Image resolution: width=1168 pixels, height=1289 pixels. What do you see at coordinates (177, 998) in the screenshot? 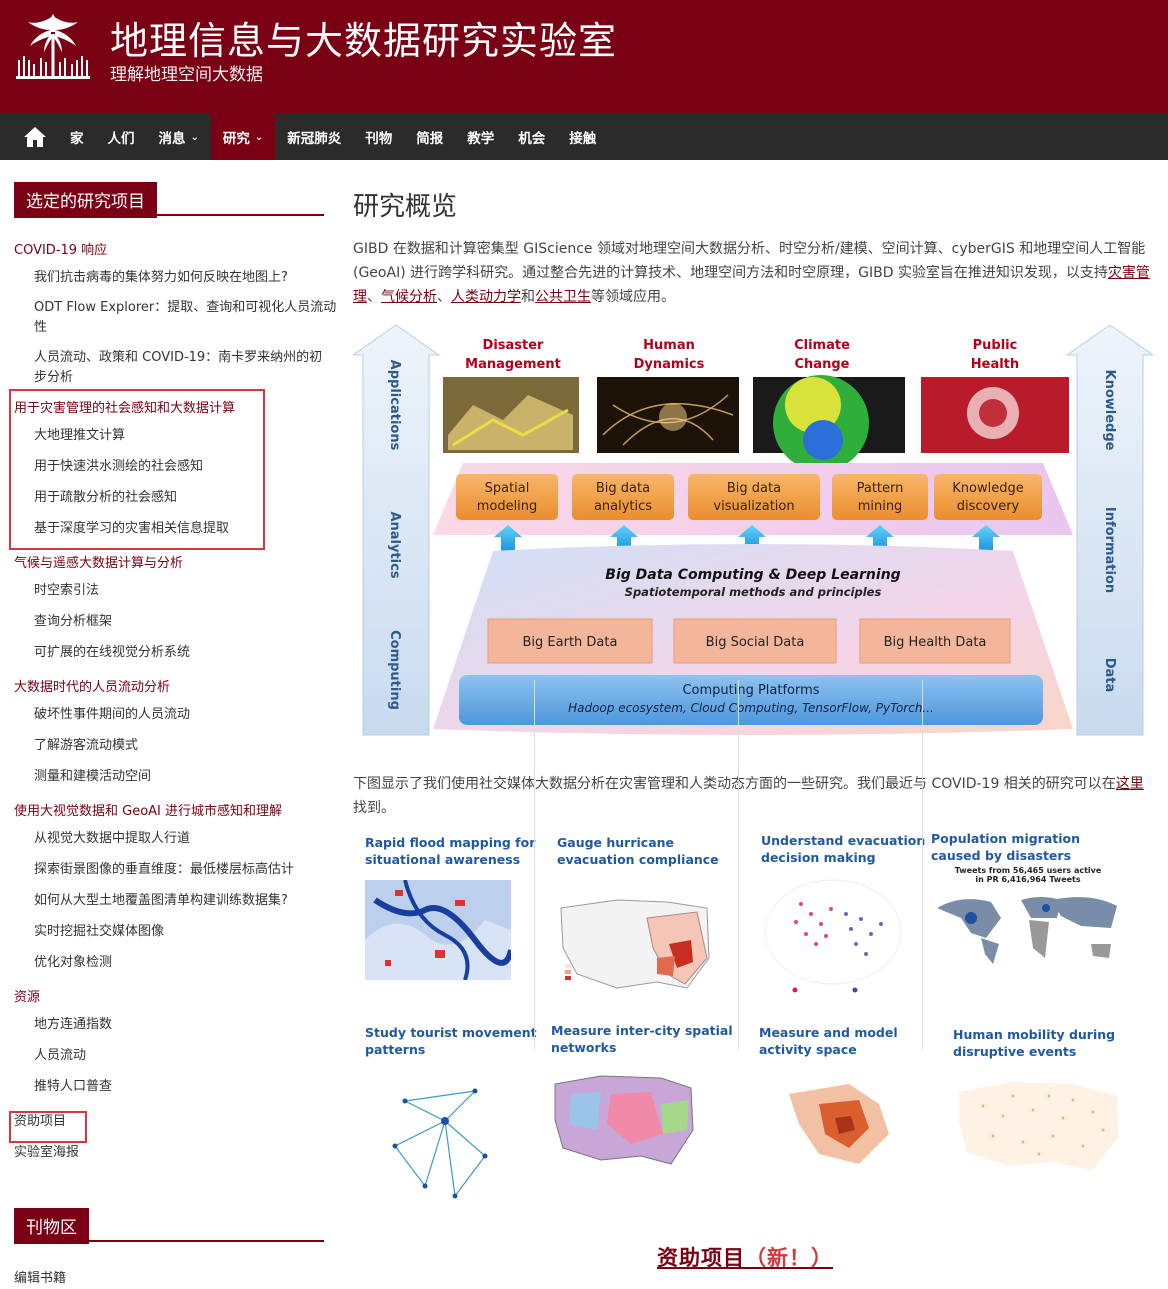
I see `sidebar-category-resources: 资源` at bounding box center [177, 998].